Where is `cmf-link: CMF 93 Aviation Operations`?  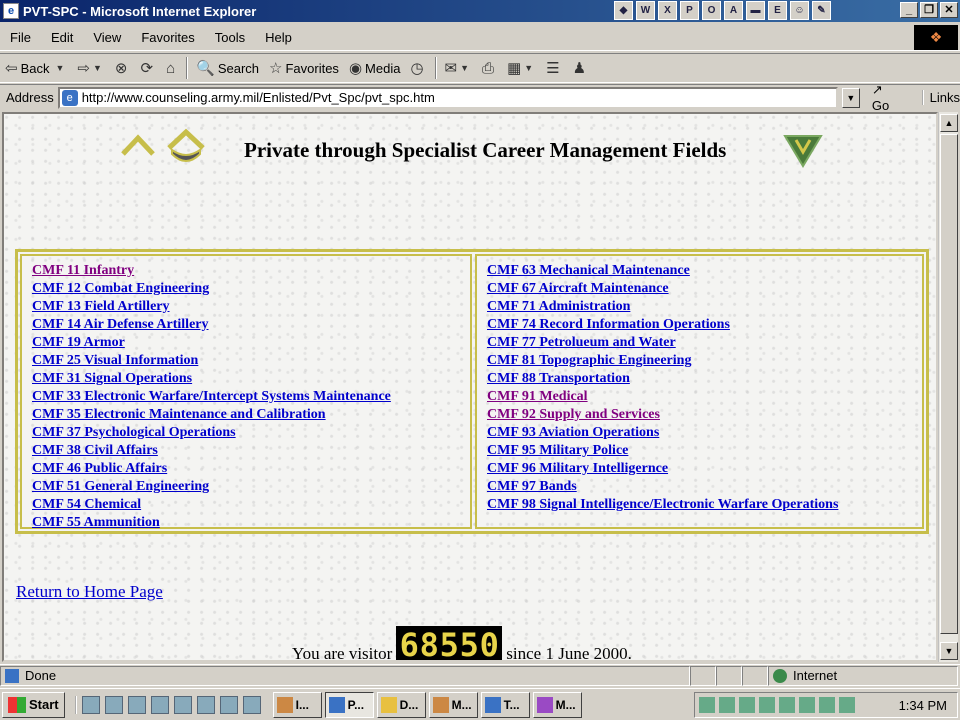 cmf-link: CMF 93 Aviation Operations is located at coordinates (704, 433).